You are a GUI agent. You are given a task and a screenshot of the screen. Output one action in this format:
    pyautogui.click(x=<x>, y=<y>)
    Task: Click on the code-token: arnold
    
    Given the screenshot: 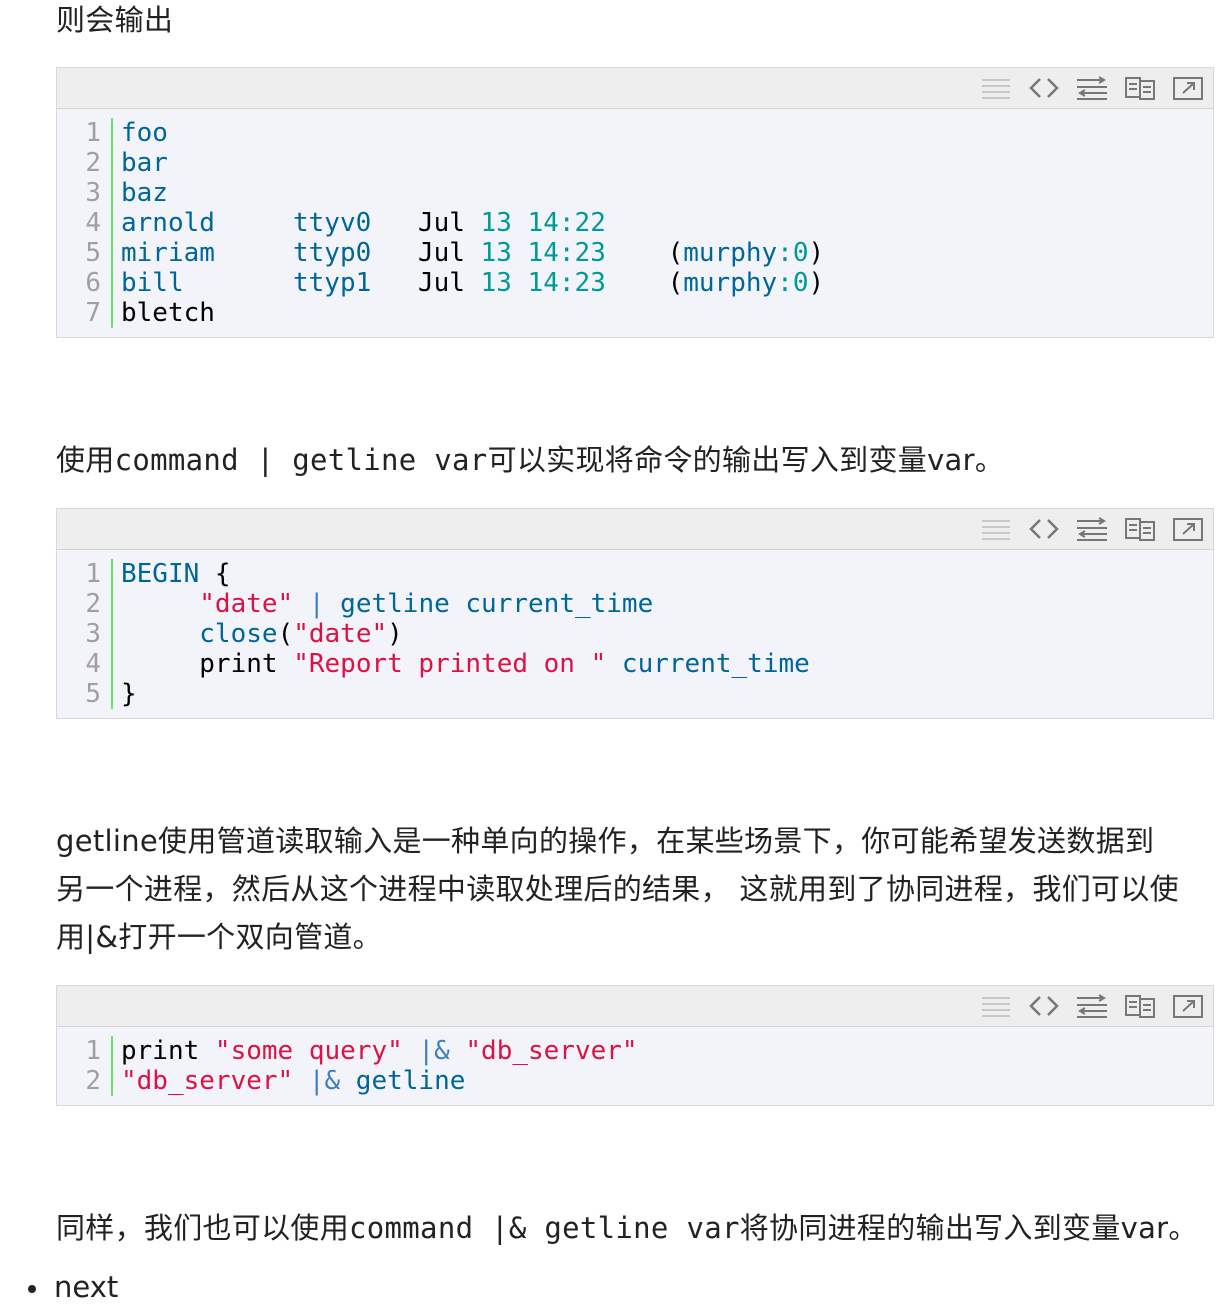 What is the action you would take?
    pyautogui.click(x=168, y=223)
    